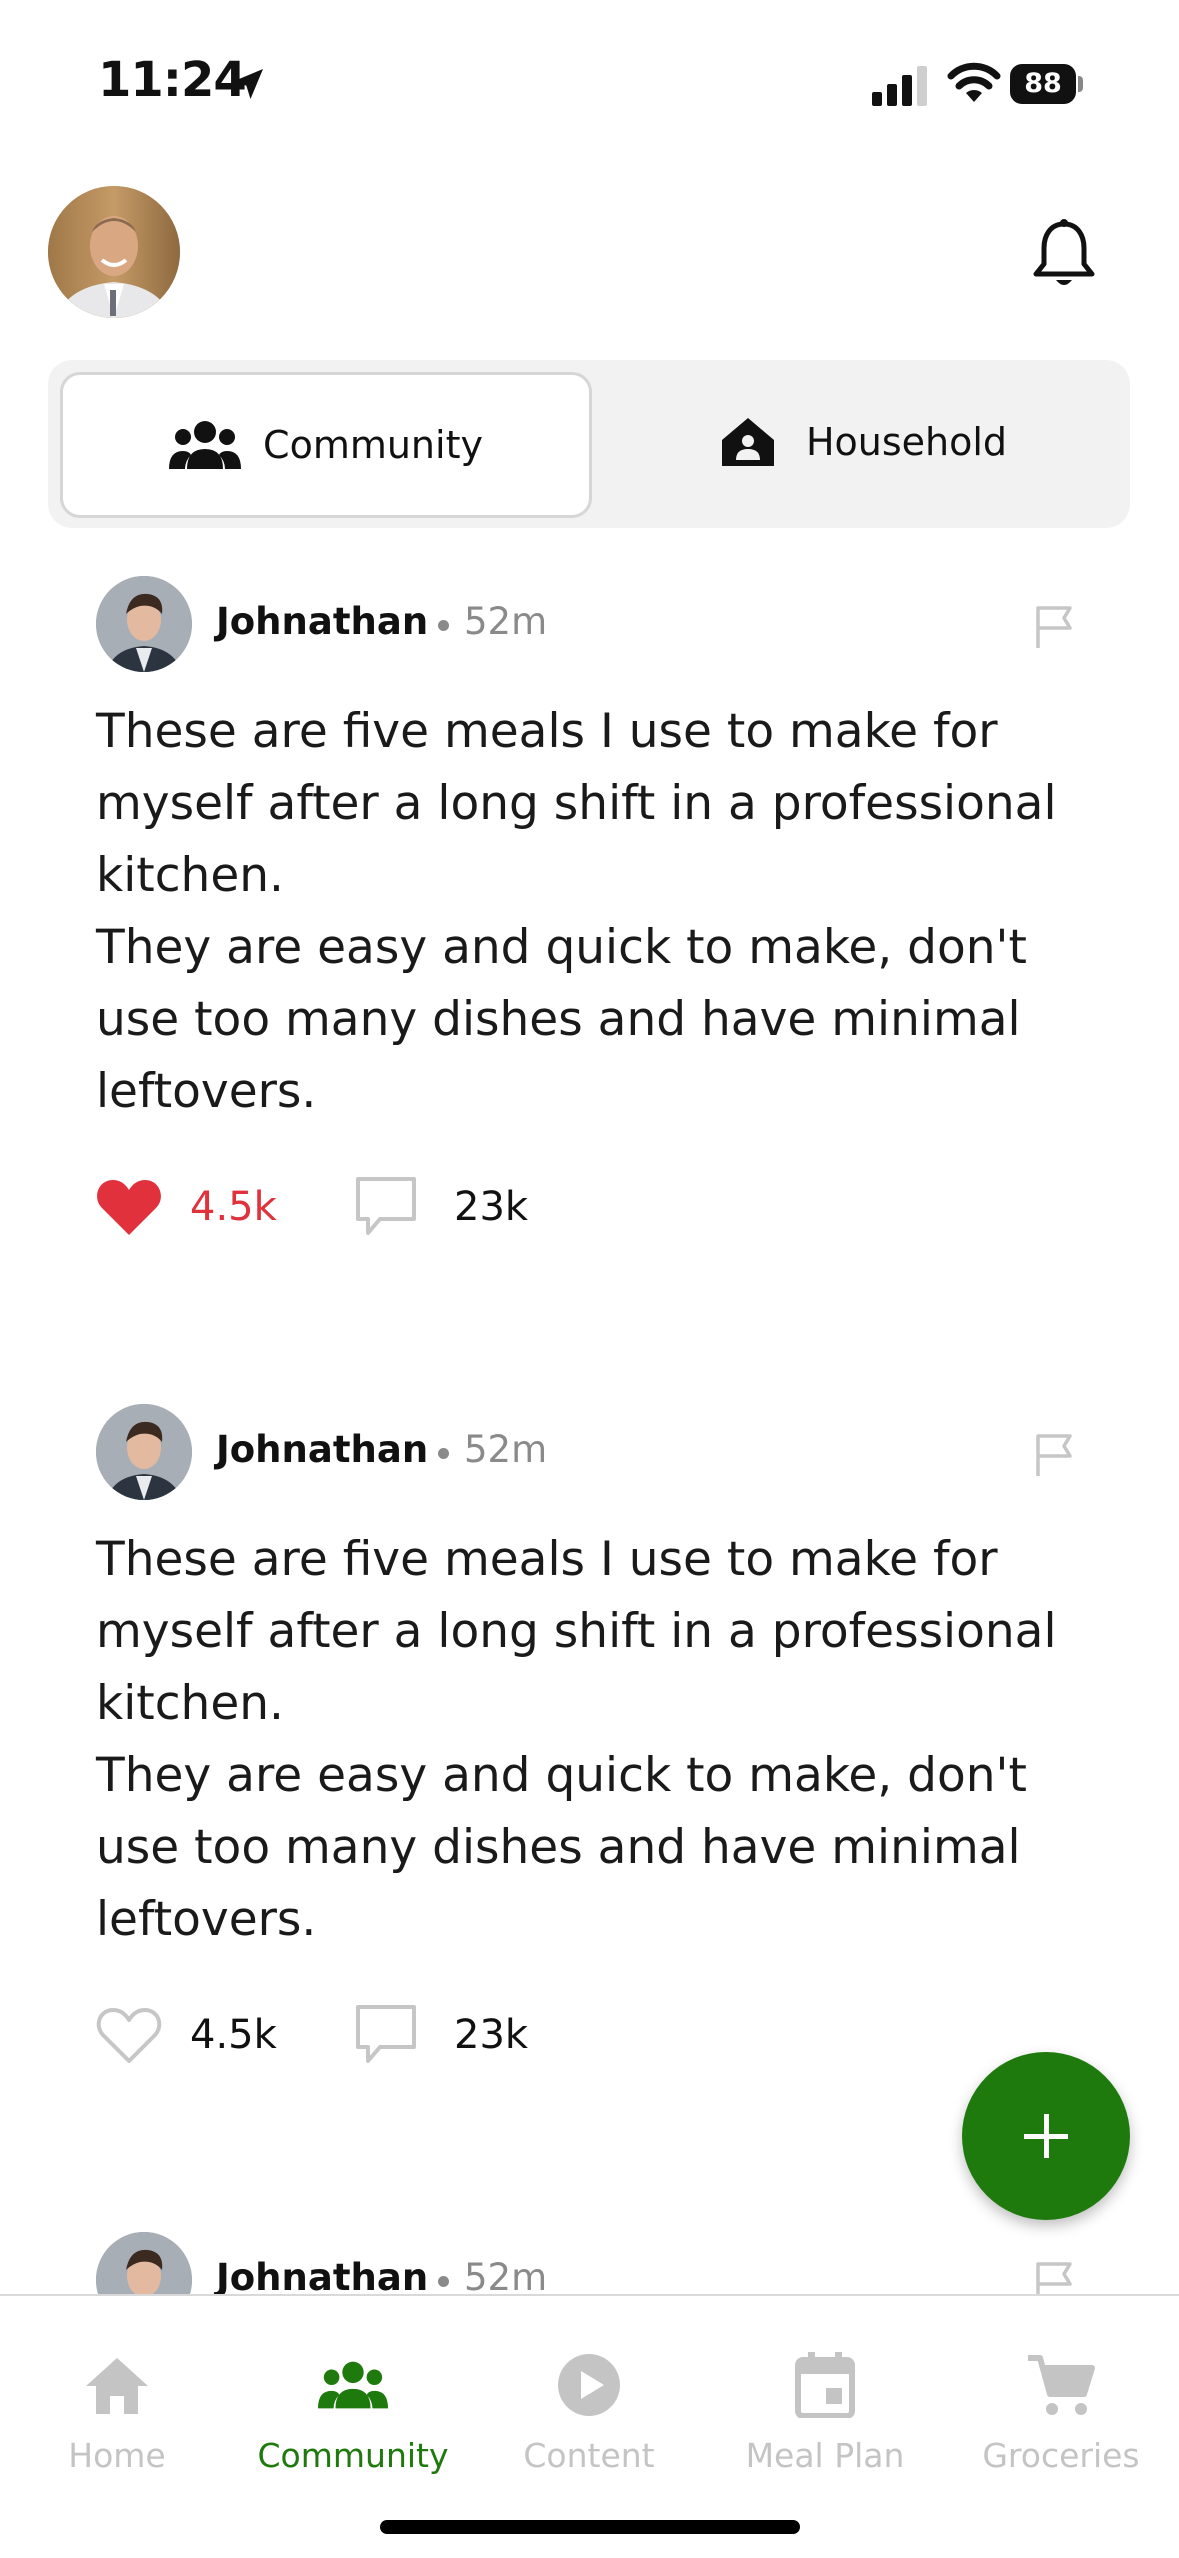 Image resolution: width=1179 pixels, height=2558 pixels. I want to click on user-avatar-image, so click(114, 252).